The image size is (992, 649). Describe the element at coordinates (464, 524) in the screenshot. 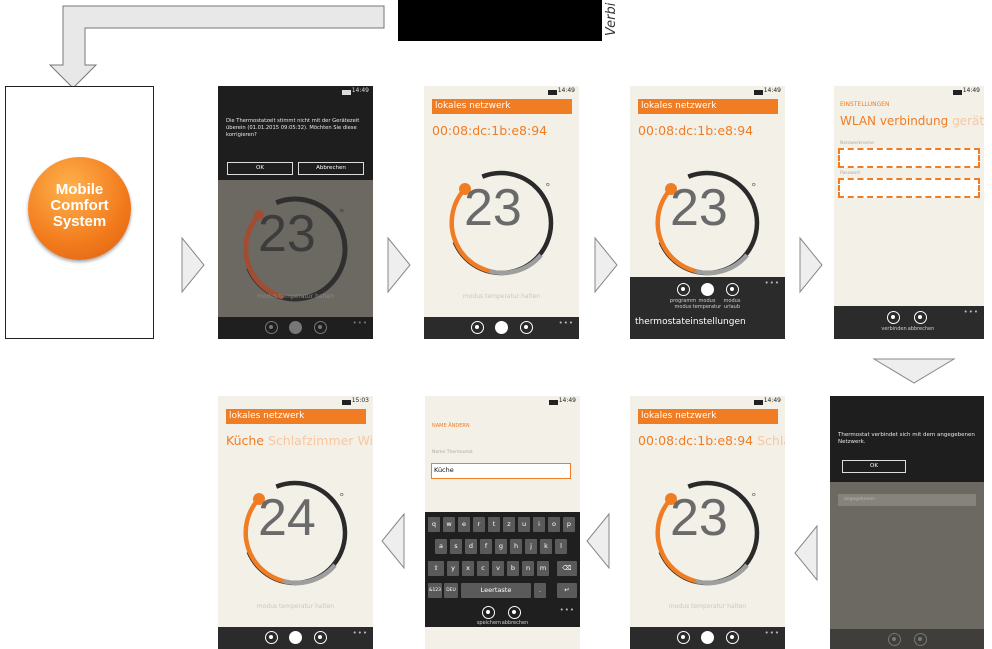

I see `key-e: e` at that location.